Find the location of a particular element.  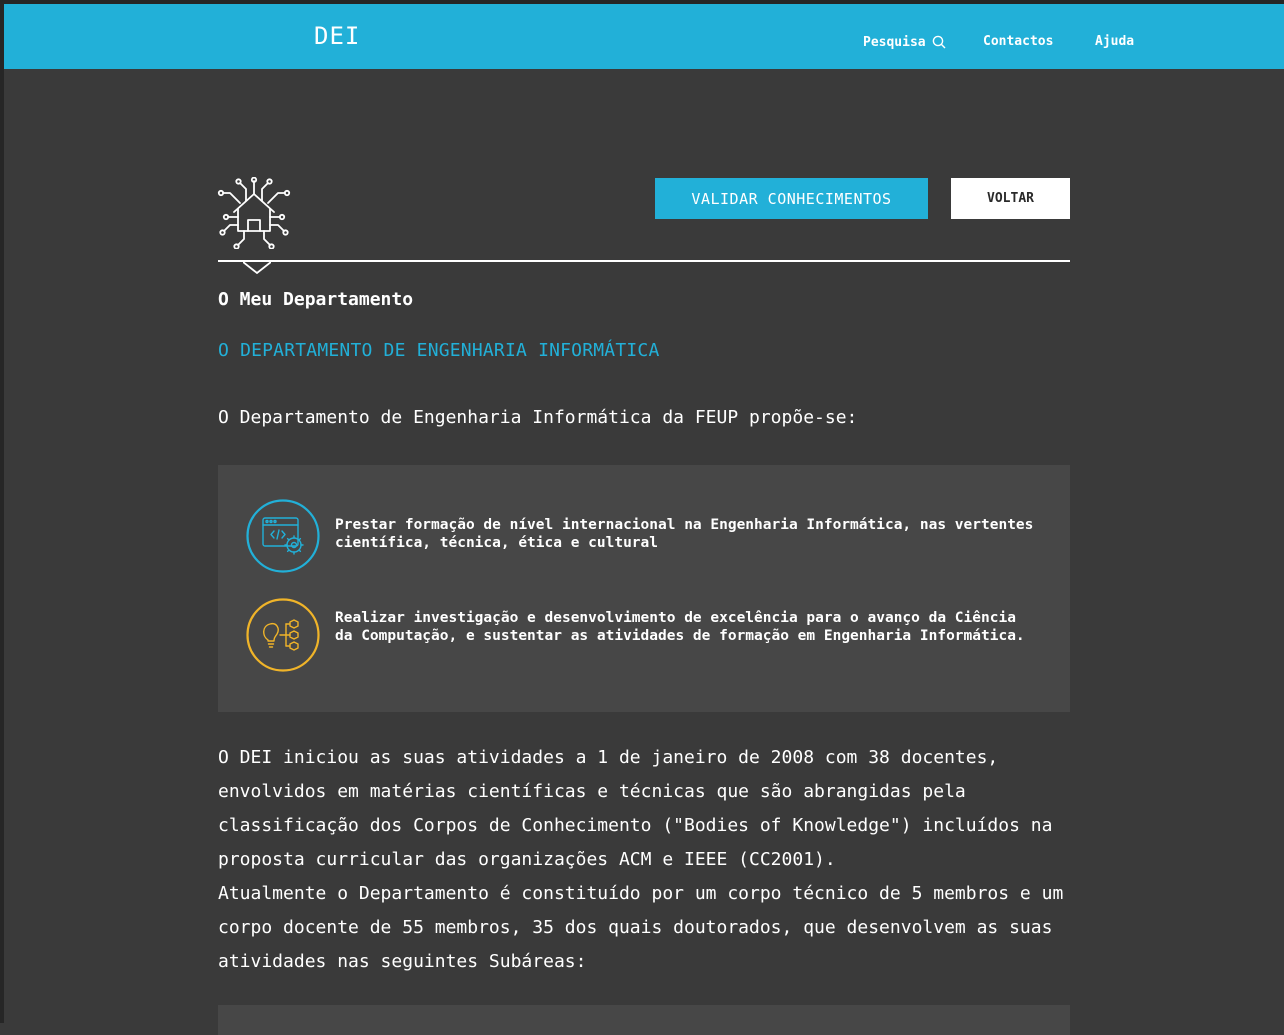

lightbulb-network-icon is located at coordinates (283, 635).